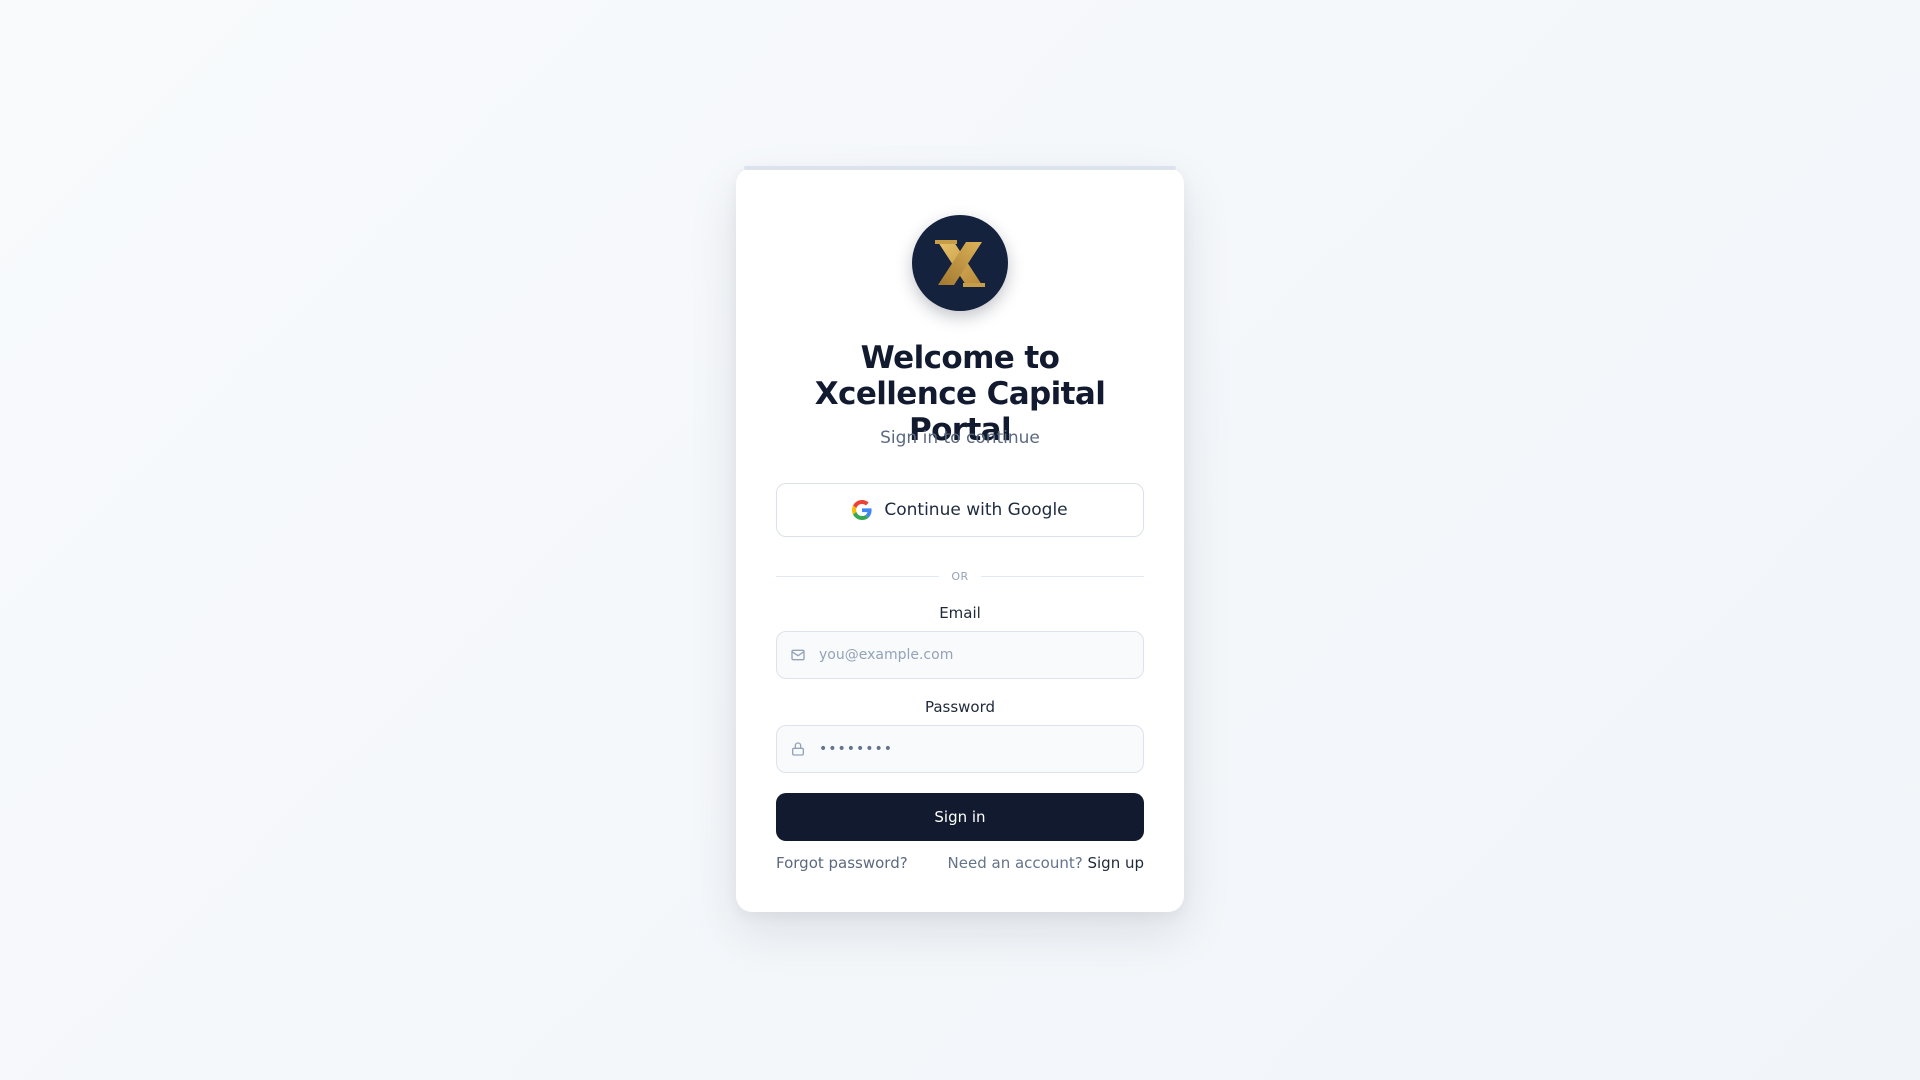  I want to click on email-field, so click(960, 655).